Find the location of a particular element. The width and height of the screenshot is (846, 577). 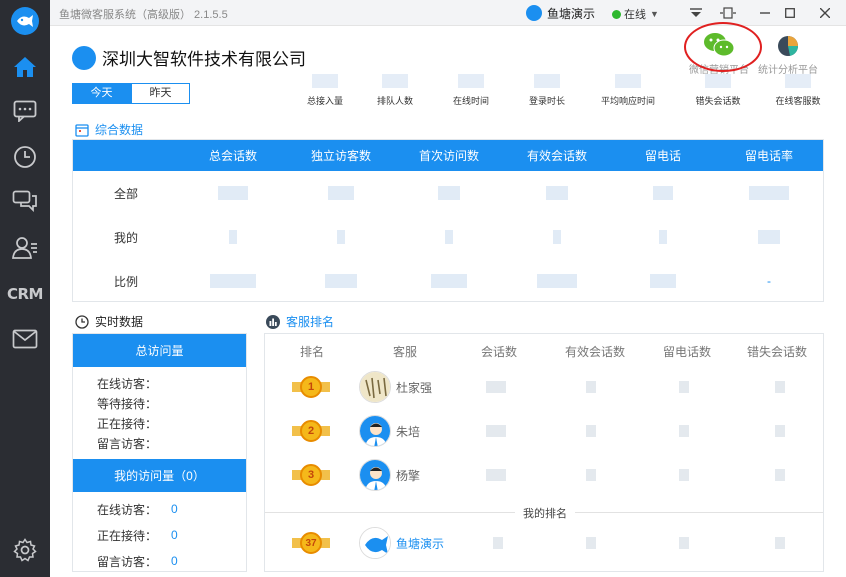

minimize-icon is located at coordinates (765, 13).